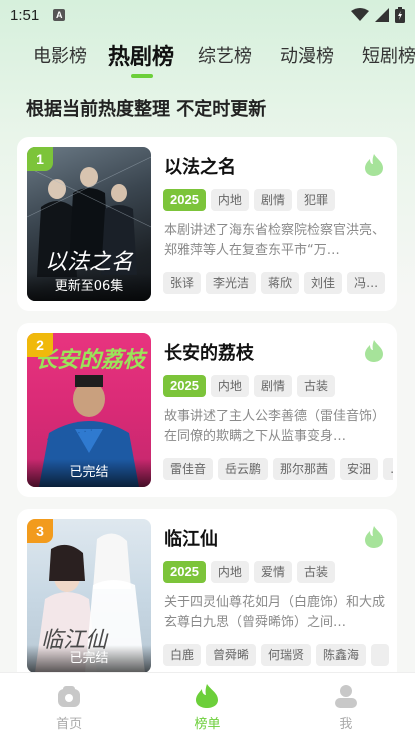  Describe the element at coordinates (315, 200) in the screenshot. I see `genre-tag: 犯罪` at that location.